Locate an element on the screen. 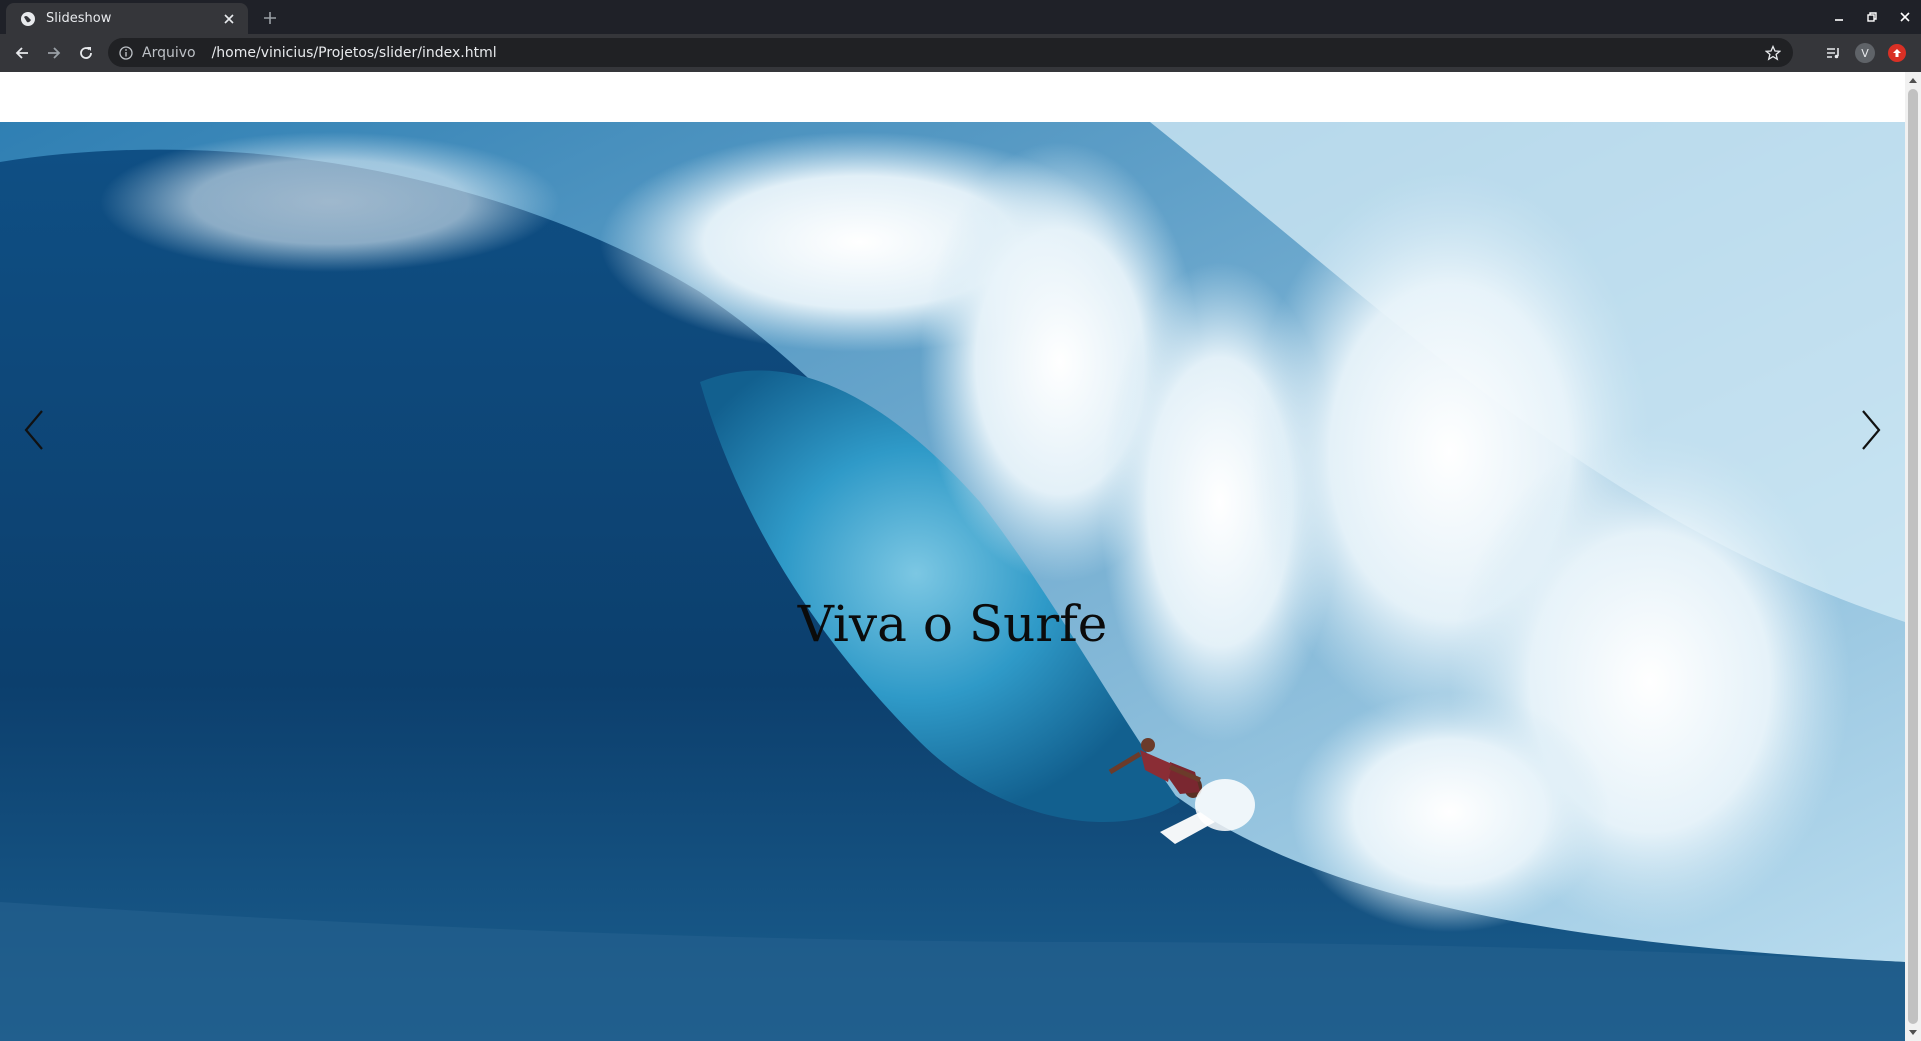  tab-title: Slideshow is located at coordinates (79, 18).